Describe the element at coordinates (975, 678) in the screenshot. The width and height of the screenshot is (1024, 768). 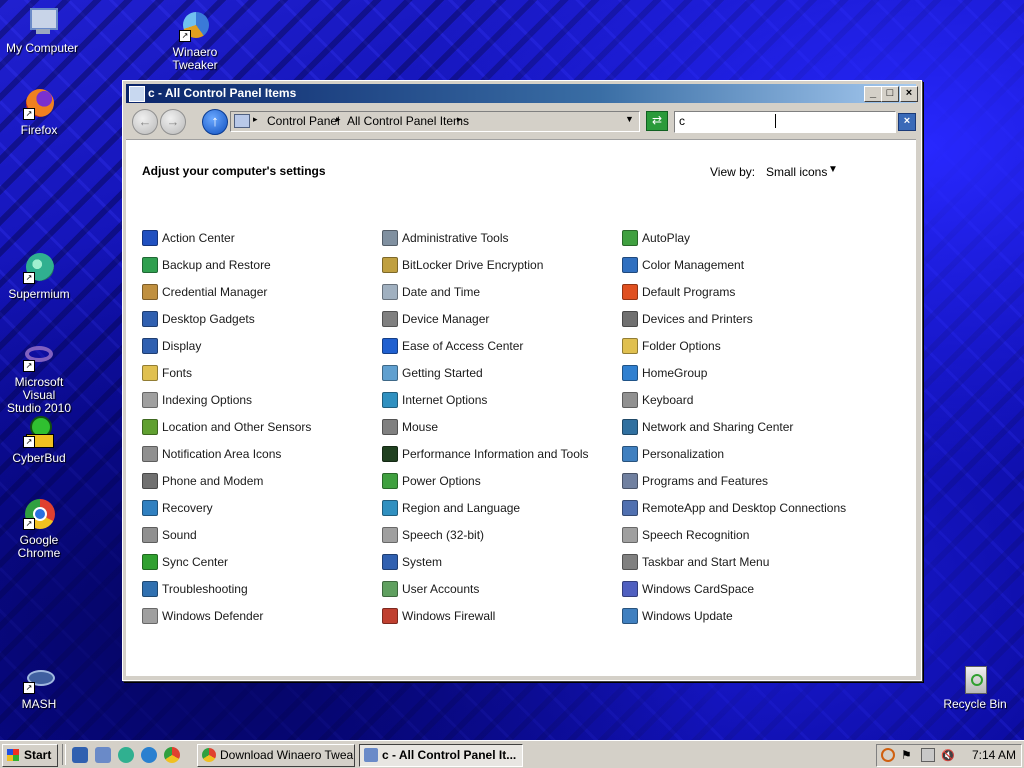
I see `recycle-bin-icon` at that location.